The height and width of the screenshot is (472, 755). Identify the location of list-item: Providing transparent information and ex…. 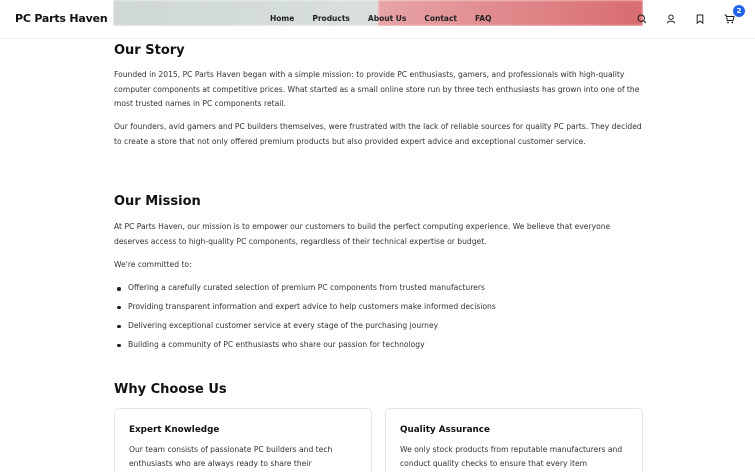
(305, 307).